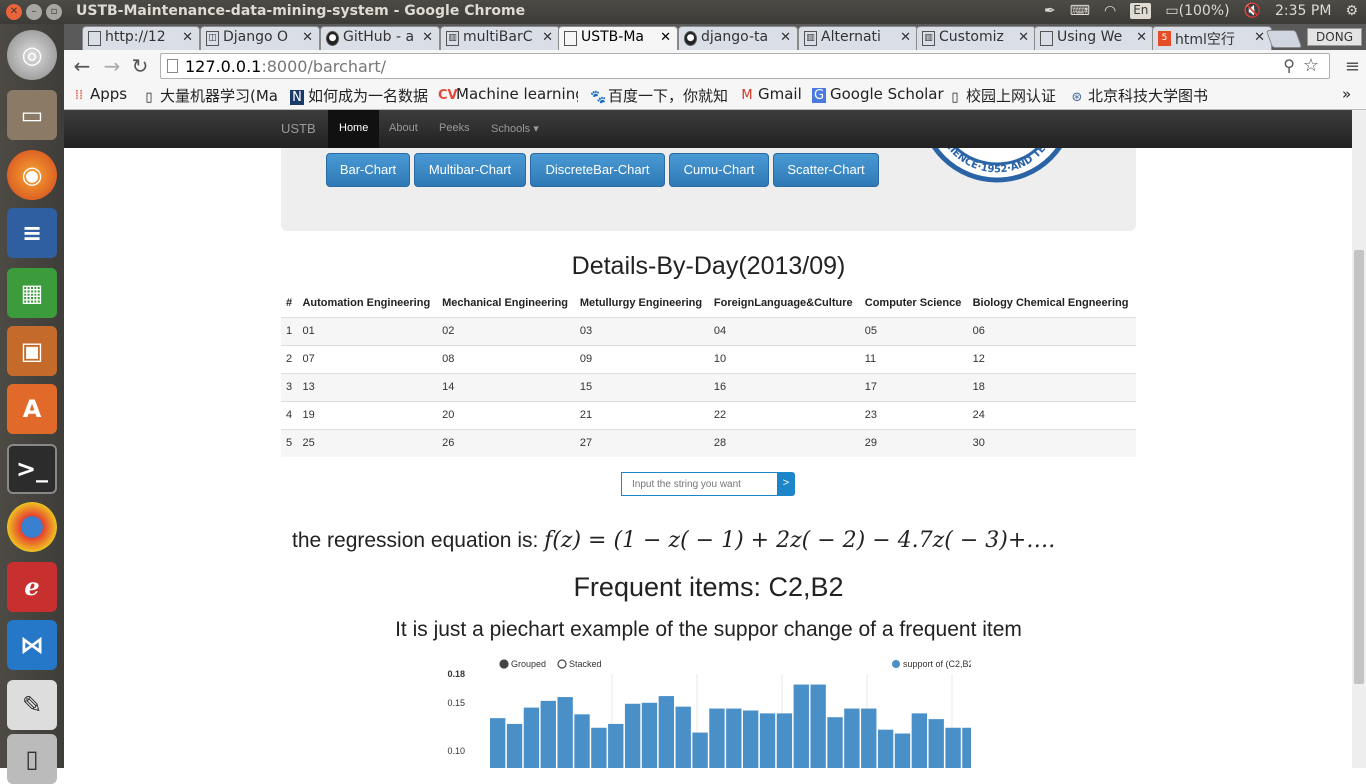 Image resolution: width=1366 pixels, height=784 pixels. What do you see at coordinates (34, 12) in the screenshot?
I see `minimize-window-icon: –` at bounding box center [34, 12].